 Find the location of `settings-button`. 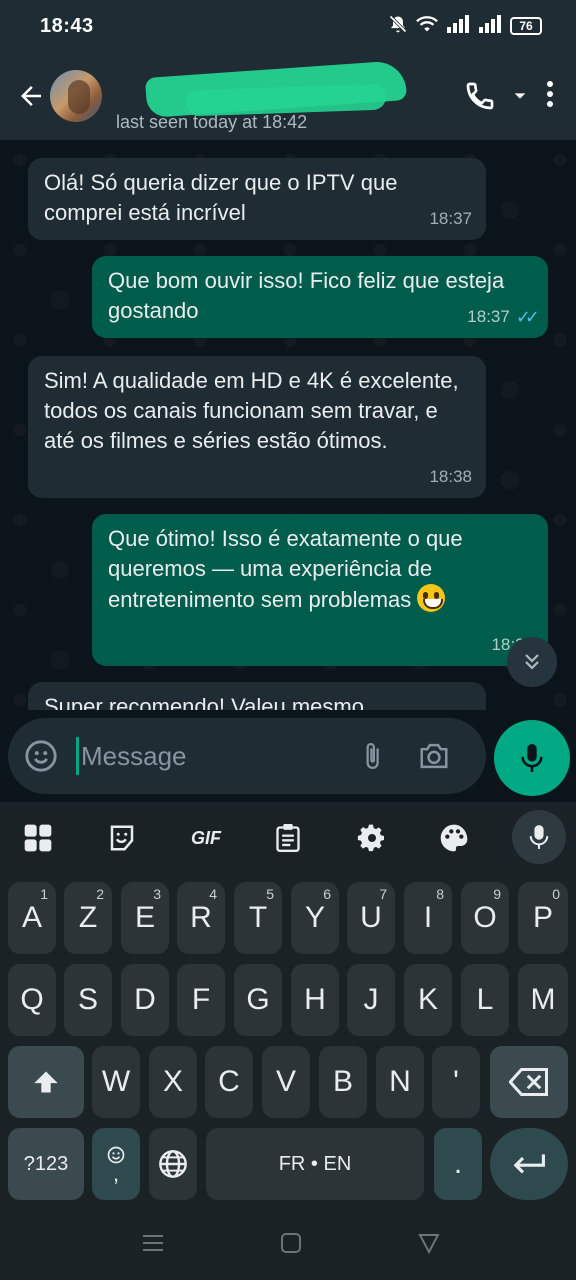

settings-button is located at coordinates (372, 838).